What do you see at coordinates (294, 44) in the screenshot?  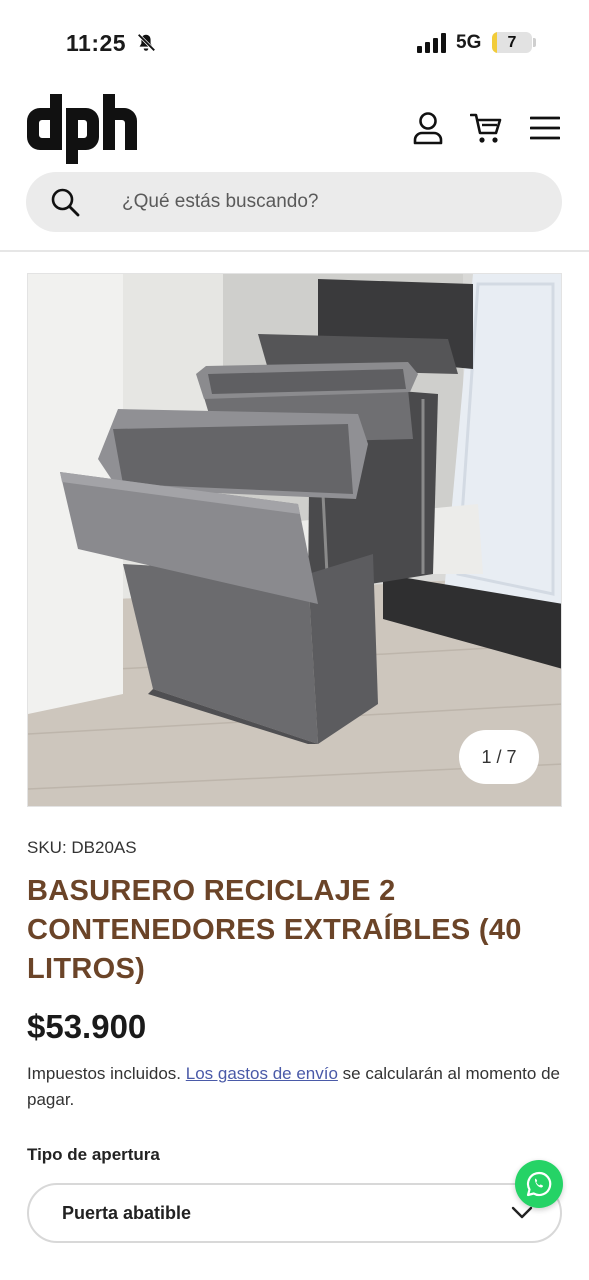 I see `status-bar: 11:25 5G 7` at bounding box center [294, 44].